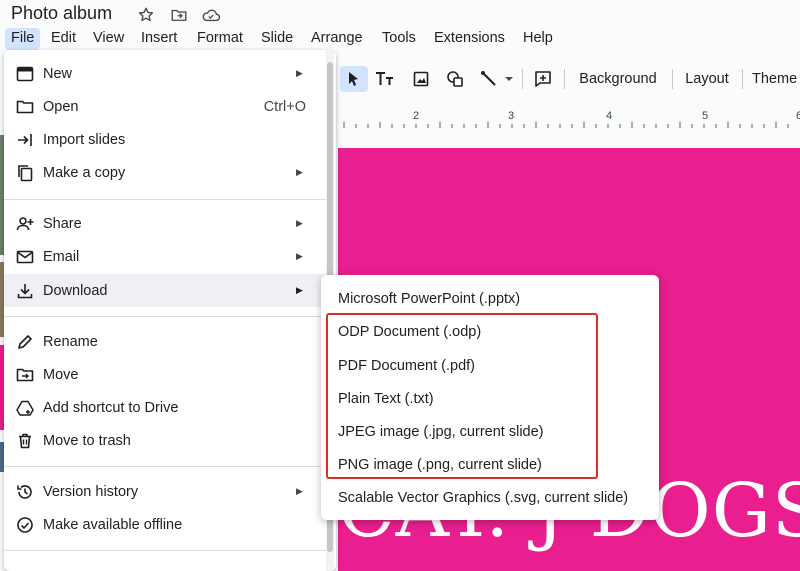  What do you see at coordinates (543, 79) in the screenshot?
I see `add-comment-icon` at bounding box center [543, 79].